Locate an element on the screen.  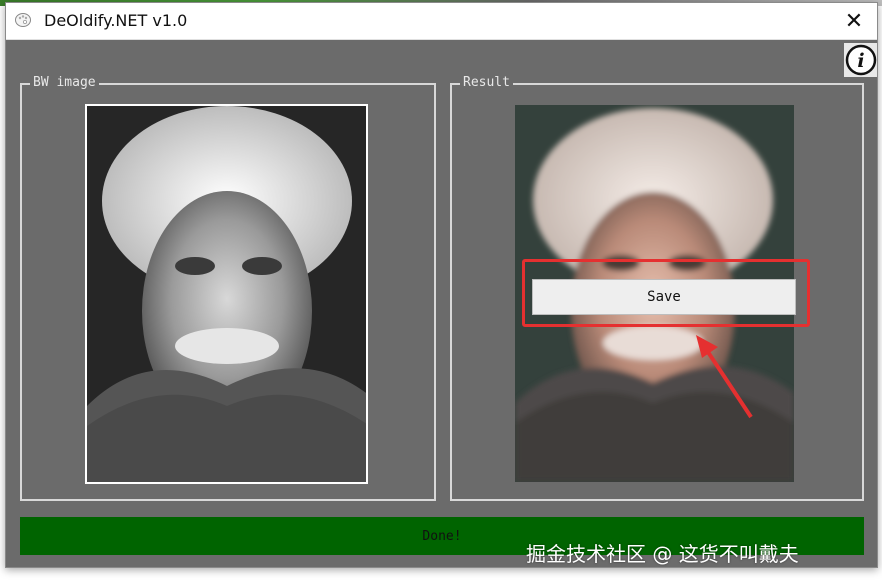
title-bar: DeOldify.NET v1.0 ✕ is located at coordinates (441, 21).